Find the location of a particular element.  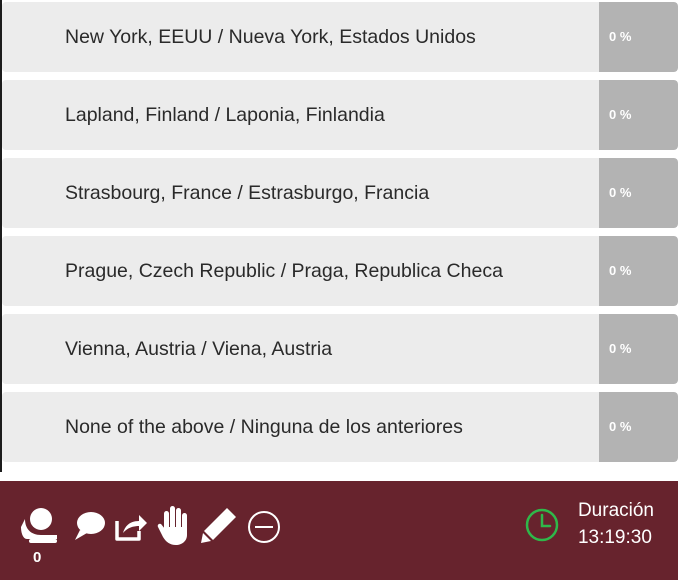

duration-display: Duración 13:19:30 is located at coordinates (616, 524).